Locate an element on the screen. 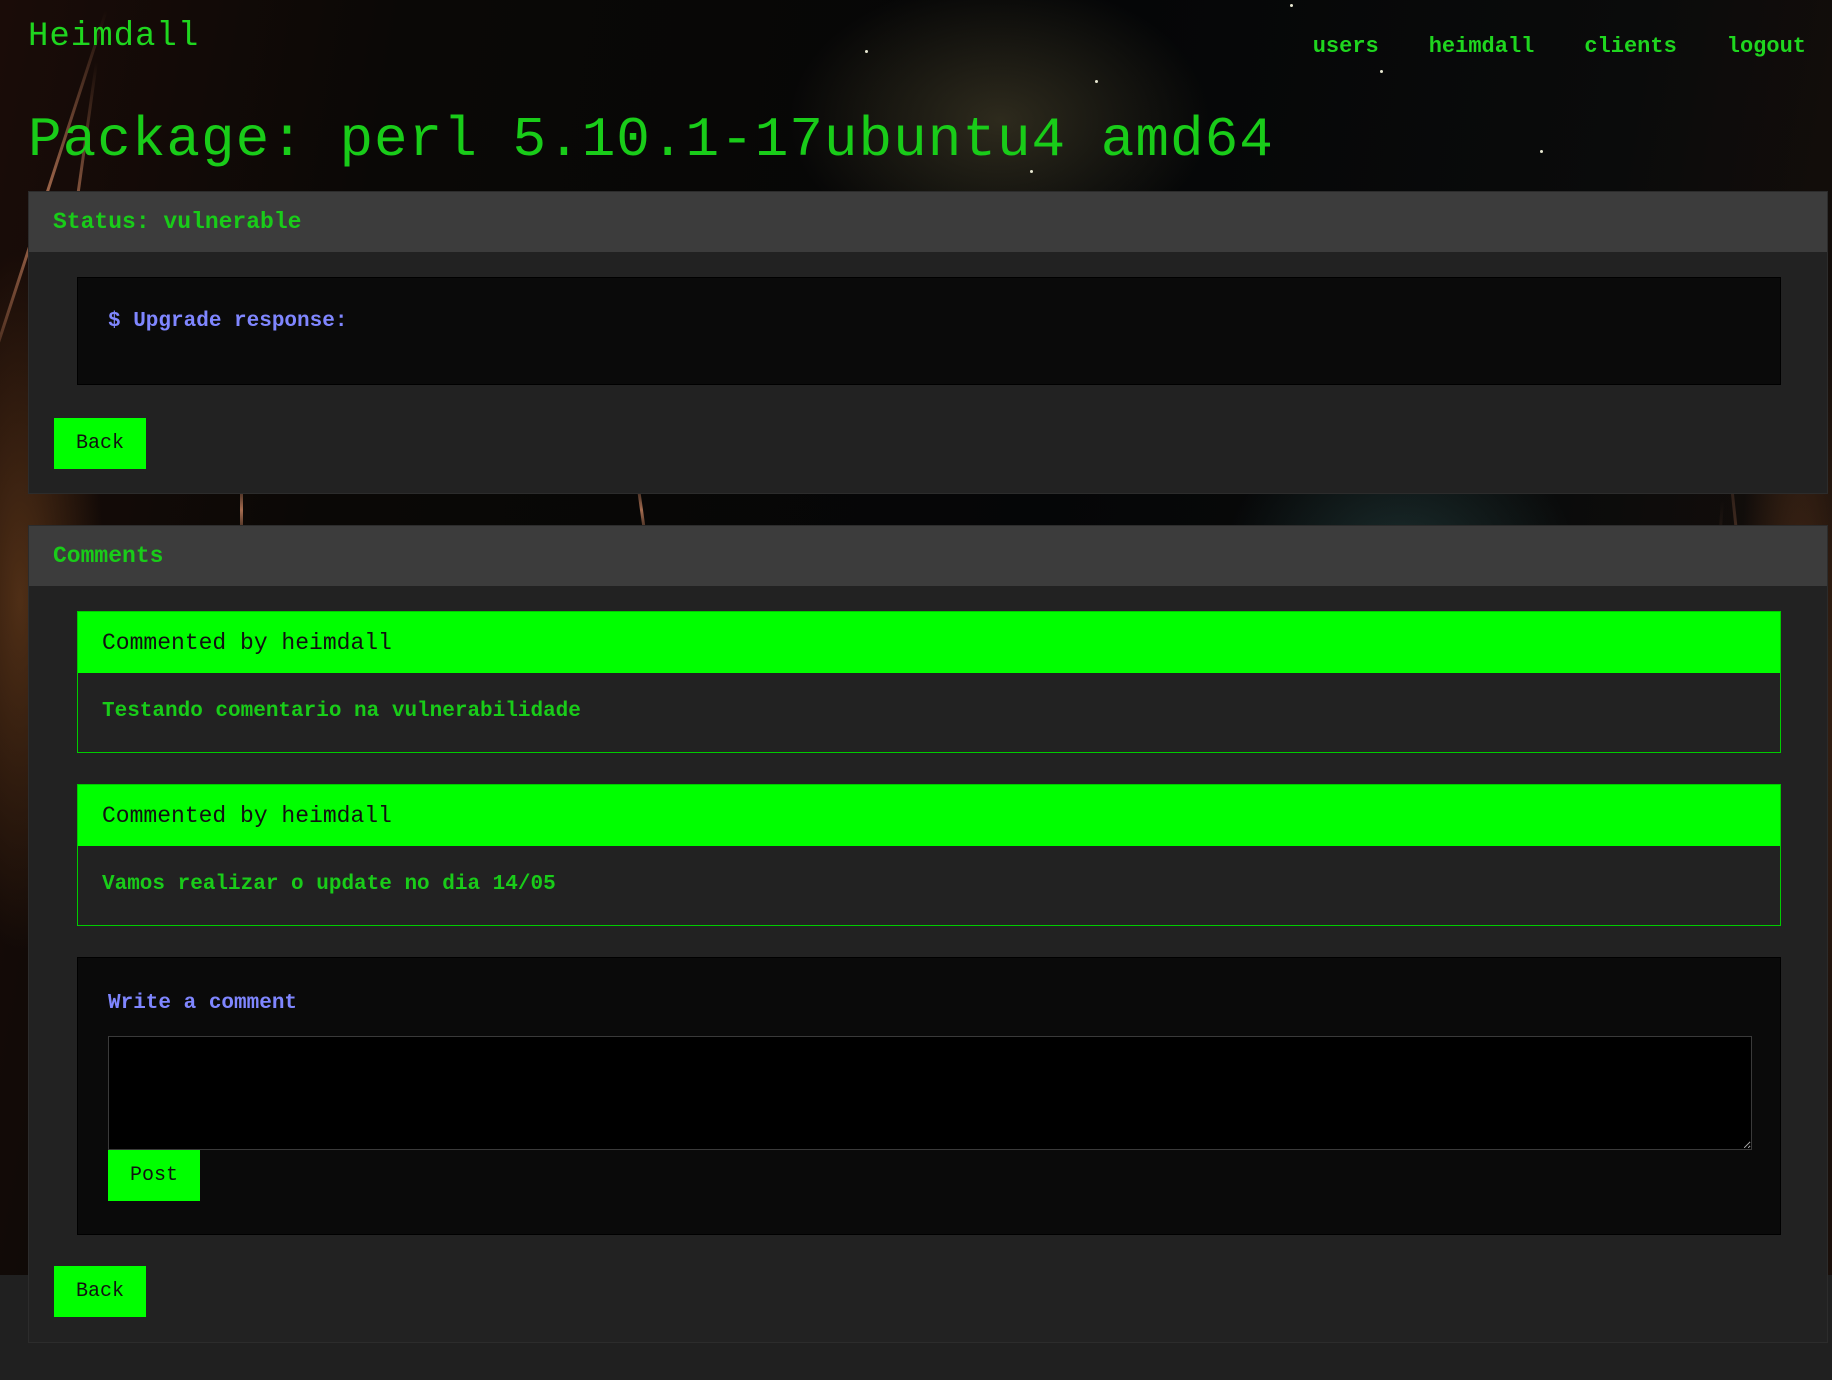 The image size is (1832, 1380). comment-textarea is located at coordinates (930, 1093).